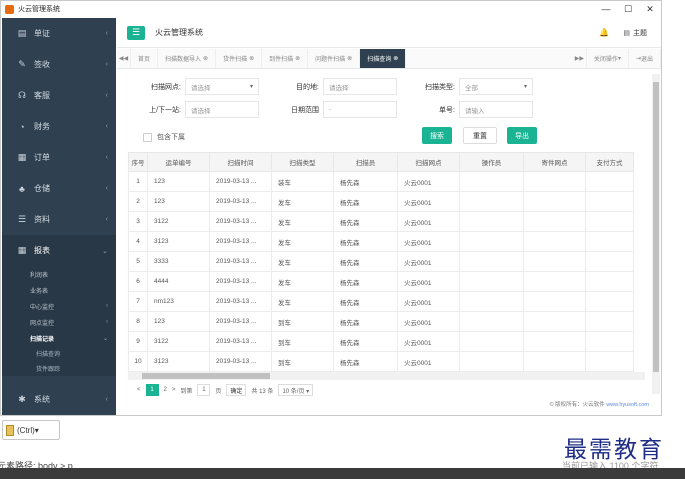 The width and height of the screenshot is (685, 479). What do you see at coordinates (302, 162) in the screenshot?
I see `col-header-scan-type: 扫描类型` at bounding box center [302, 162].